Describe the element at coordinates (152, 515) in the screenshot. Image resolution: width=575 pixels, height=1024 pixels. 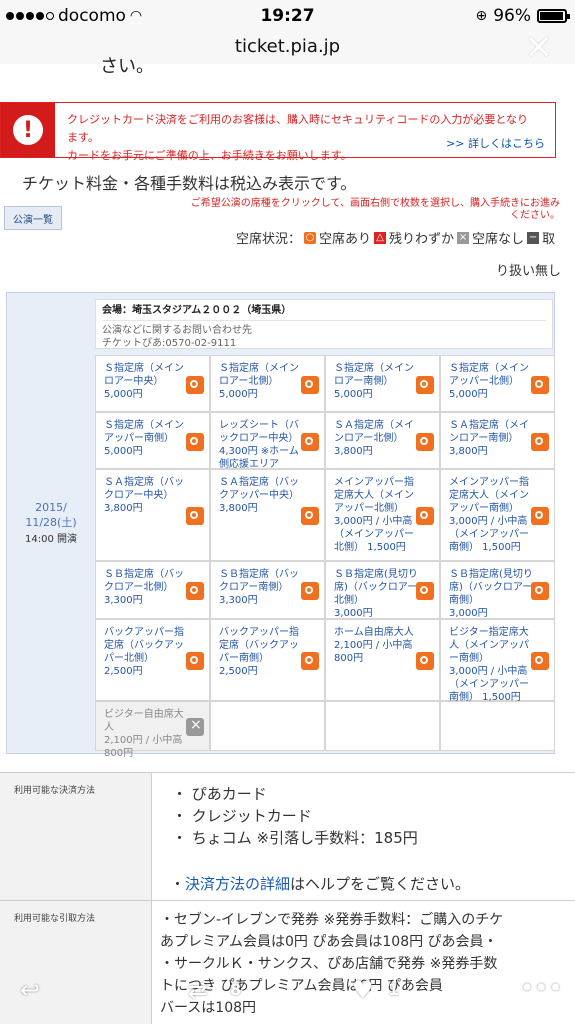
I see `seat-cell: ＳＡ指定席（バックロアー中央） 3,800円` at that location.